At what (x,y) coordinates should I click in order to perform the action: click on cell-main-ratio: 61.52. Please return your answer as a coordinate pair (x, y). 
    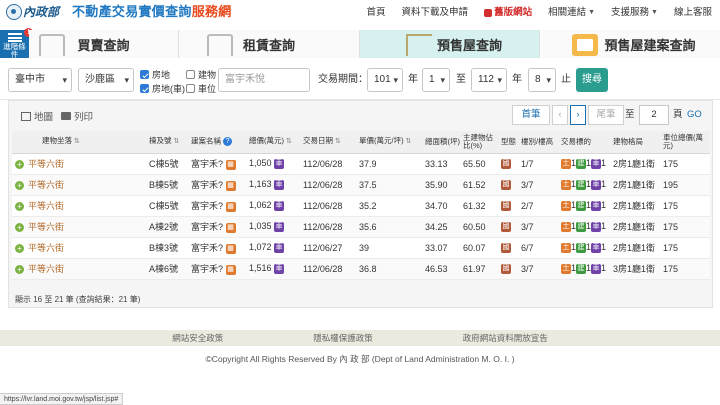
    Looking at the image, I should click on (479, 185).